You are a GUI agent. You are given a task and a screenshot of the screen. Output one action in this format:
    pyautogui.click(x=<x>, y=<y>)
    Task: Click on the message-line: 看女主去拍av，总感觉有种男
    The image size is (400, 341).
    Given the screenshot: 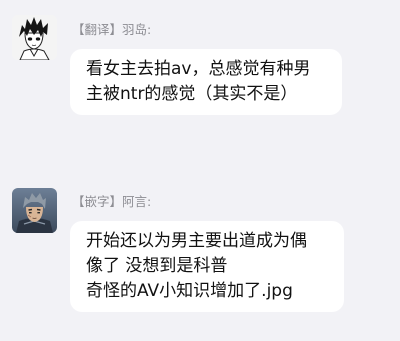 What is the action you would take?
    pyautogui.click(x=198, y=69)
    